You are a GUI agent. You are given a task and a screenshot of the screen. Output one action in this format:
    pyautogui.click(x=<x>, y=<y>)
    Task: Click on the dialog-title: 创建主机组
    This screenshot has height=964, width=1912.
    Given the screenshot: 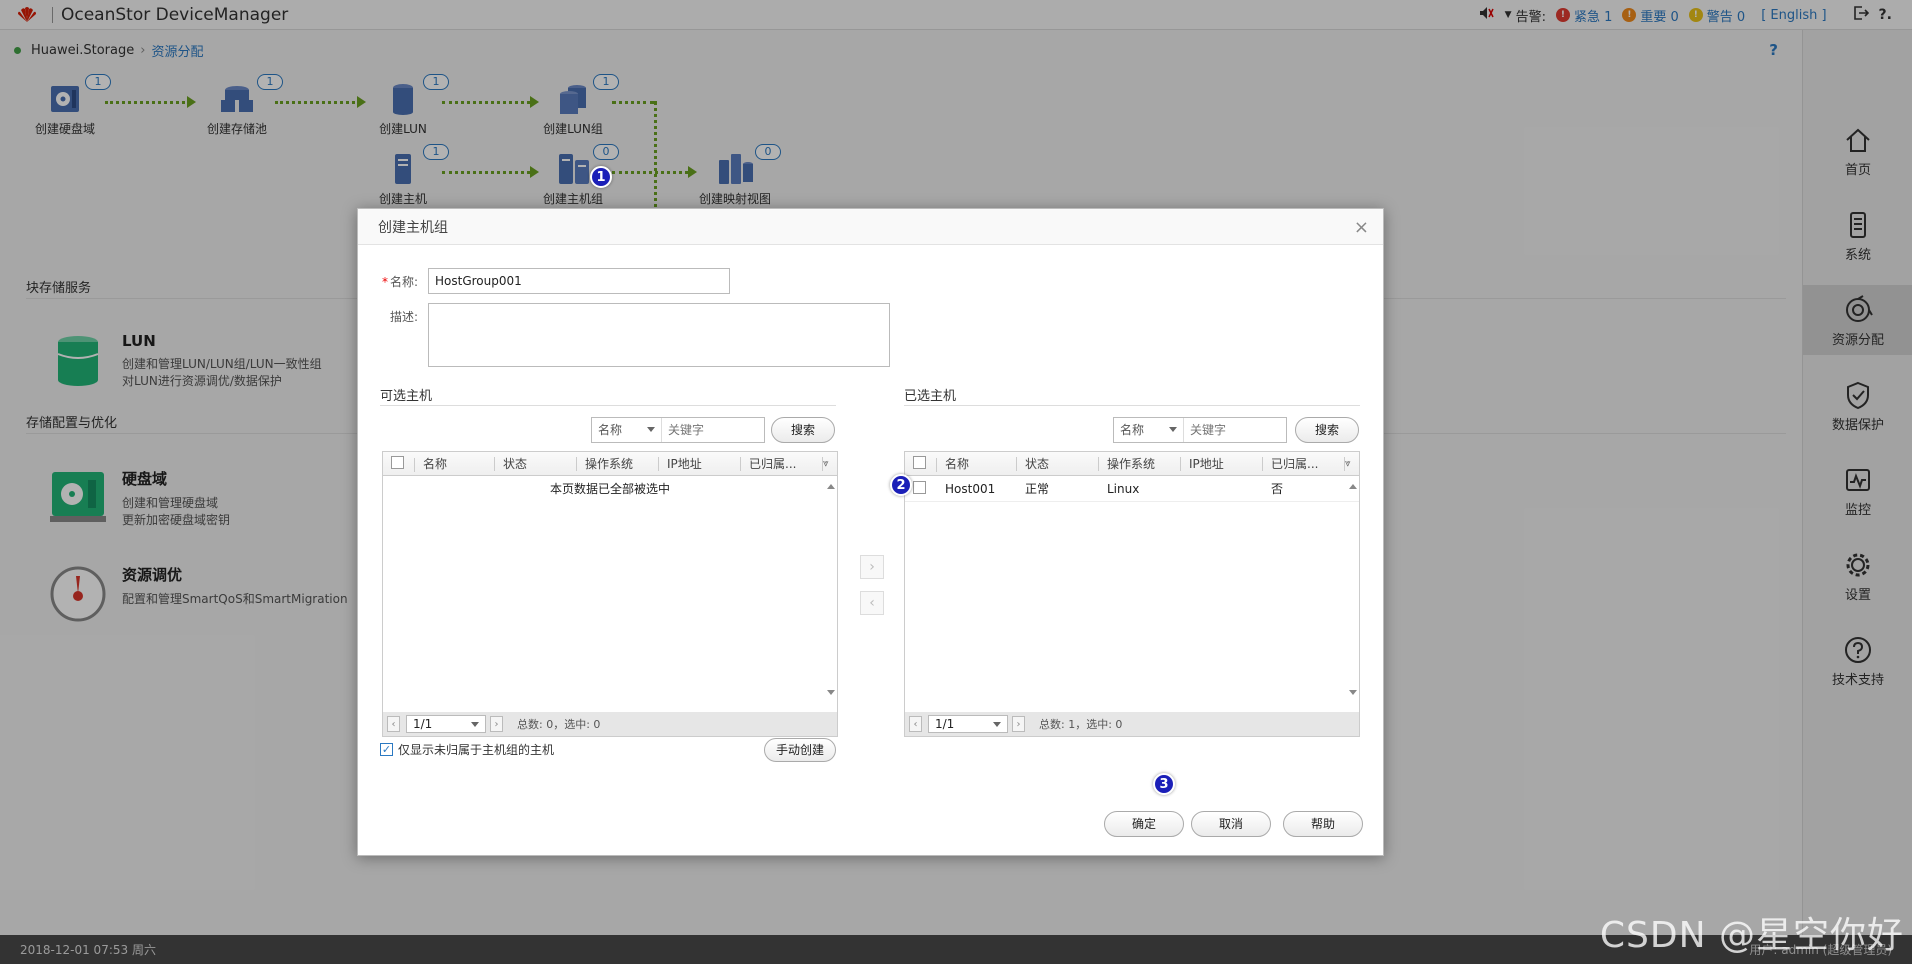 What is the action you would take?
    pyautogui.click(x=413, y=227)
    